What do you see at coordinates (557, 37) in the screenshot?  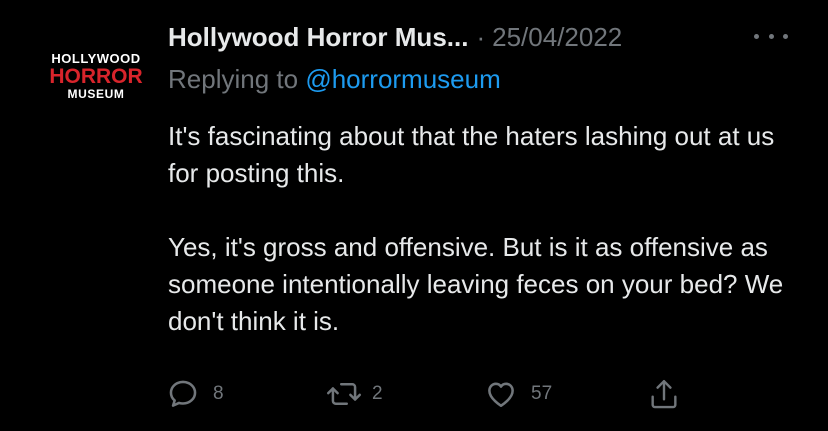 I see `tweet-date: 25/04/2022` at bounding box center [557, 37].